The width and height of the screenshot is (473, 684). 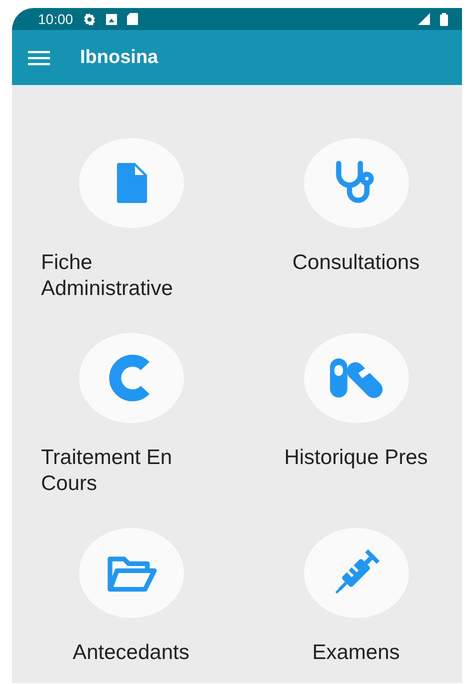 What do you see at coordinates (356, 653) in the screenshot?
I see `tile-label: Examens` at bounding box center [356, 653].